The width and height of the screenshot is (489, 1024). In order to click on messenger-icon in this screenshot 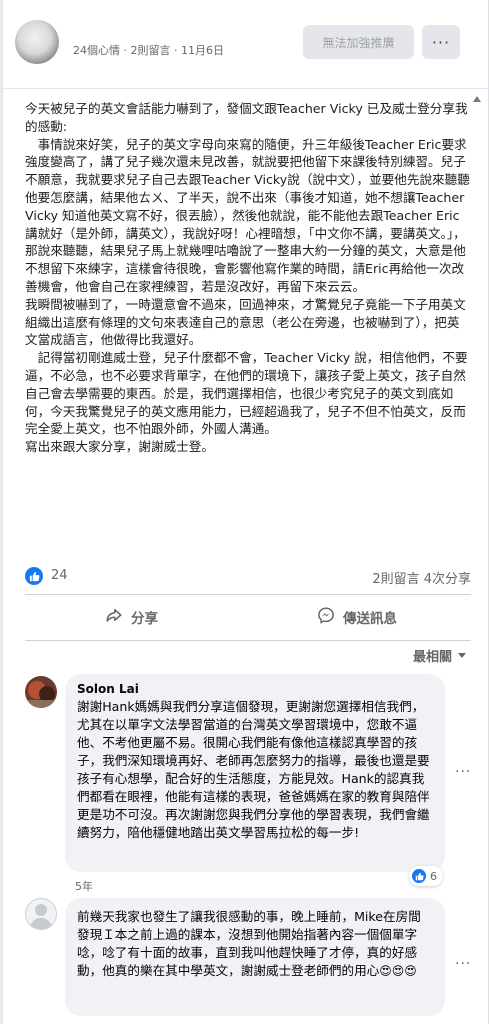, I will do `click(326, 617)`.